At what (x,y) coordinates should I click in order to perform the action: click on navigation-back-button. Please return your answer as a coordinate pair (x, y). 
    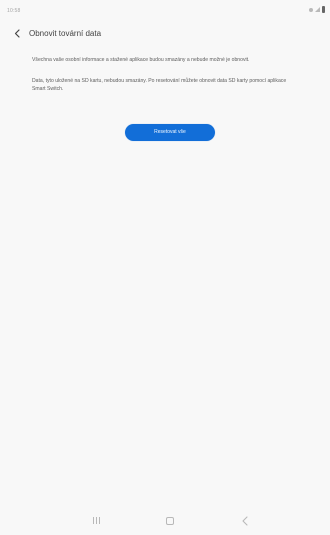
    Looking at the image, I should click on (245, 520).